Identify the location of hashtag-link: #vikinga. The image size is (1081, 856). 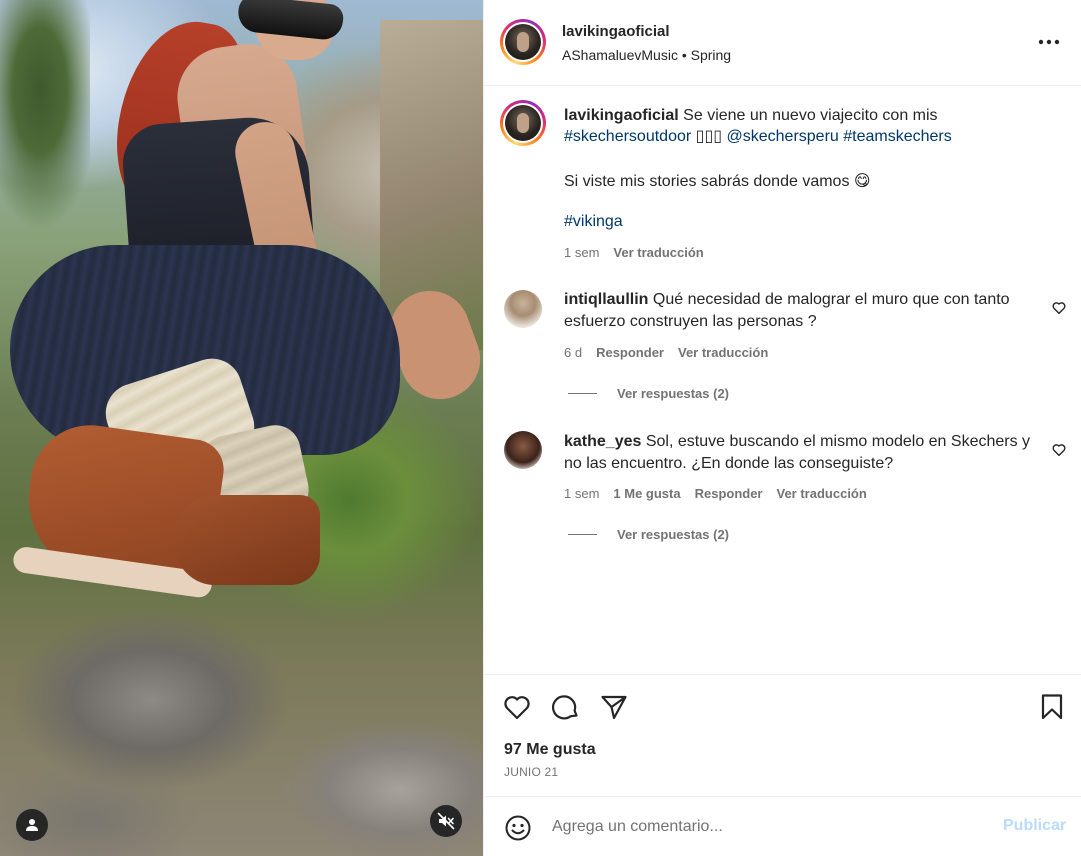
(593, 222).